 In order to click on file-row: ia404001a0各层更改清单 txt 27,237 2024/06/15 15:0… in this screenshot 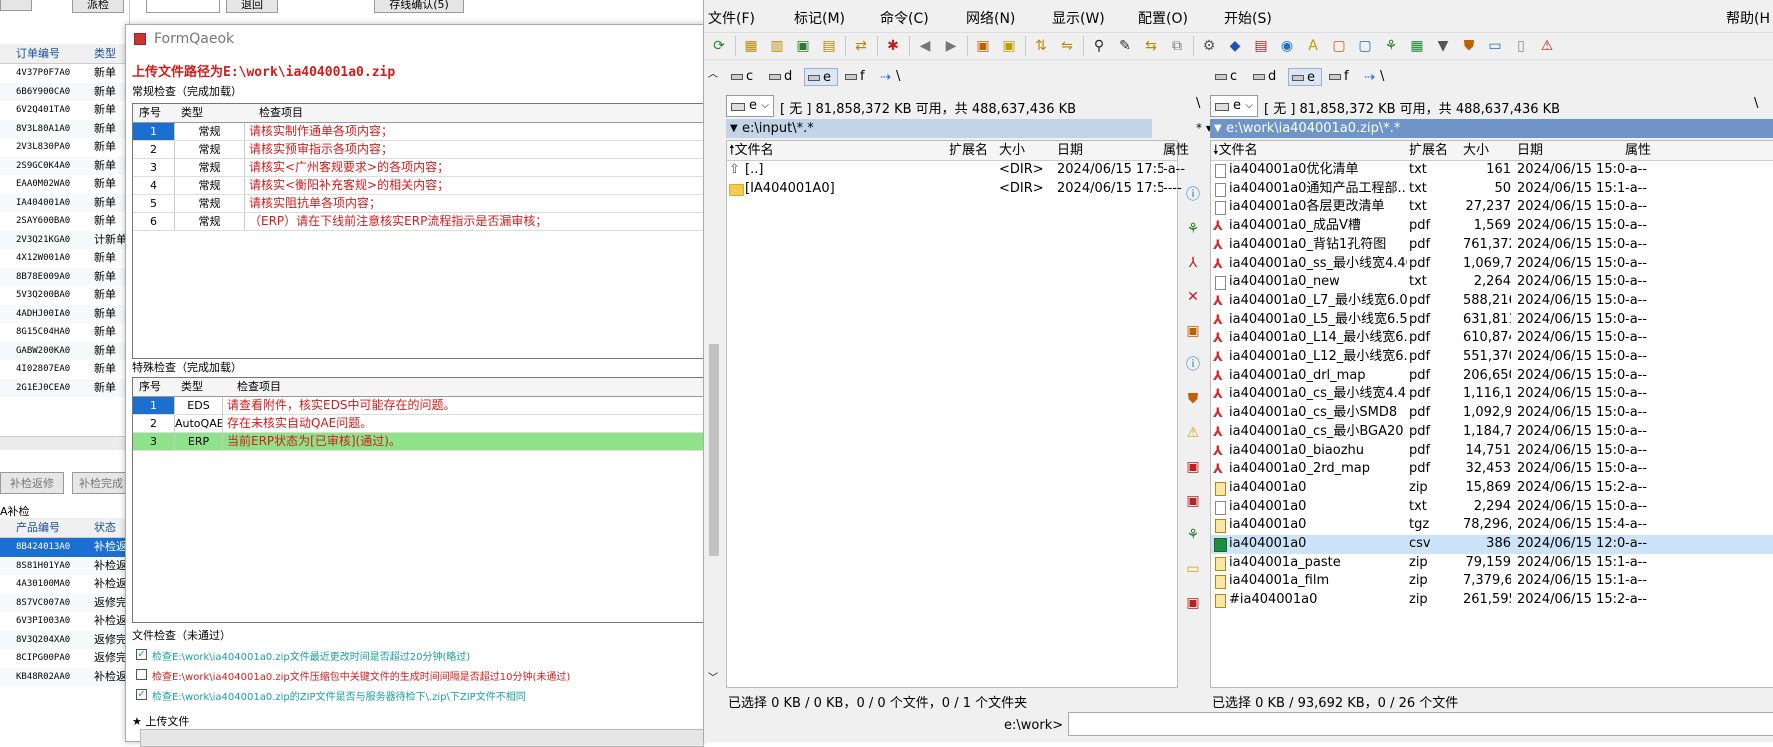, I will do `click(1492, 207)`.